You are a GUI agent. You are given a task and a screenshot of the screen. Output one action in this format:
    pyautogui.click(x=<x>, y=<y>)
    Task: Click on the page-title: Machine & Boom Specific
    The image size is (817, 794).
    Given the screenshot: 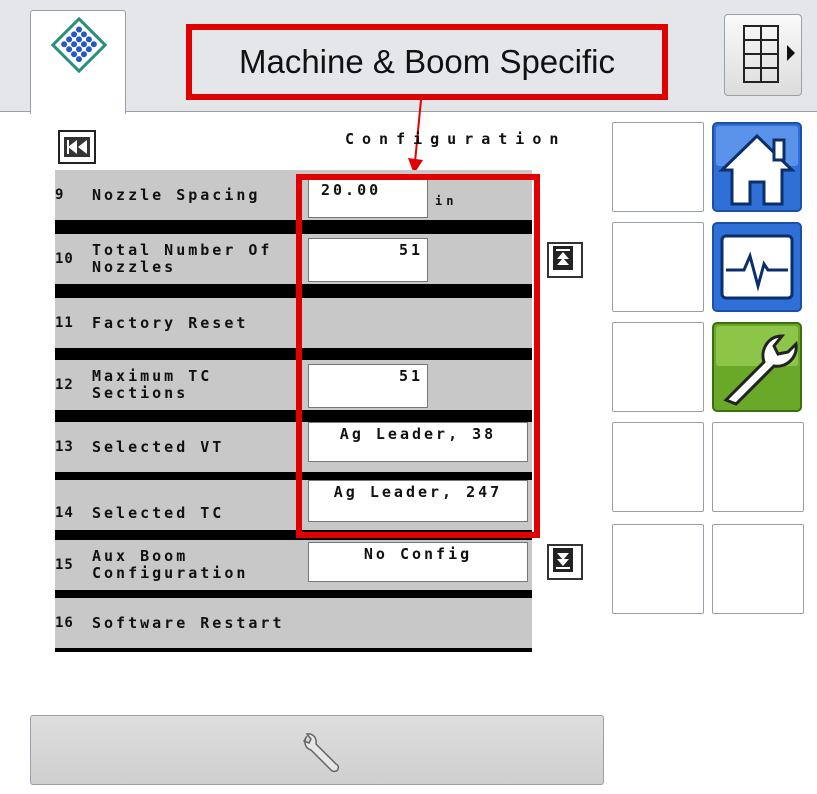 What is the action you would take?
    pyautogui.click(x=427, y=62)
    